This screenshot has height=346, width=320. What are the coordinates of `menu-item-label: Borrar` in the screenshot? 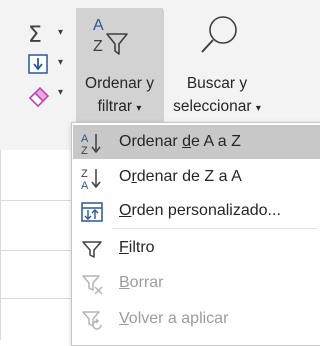 It's located at (141, 283).